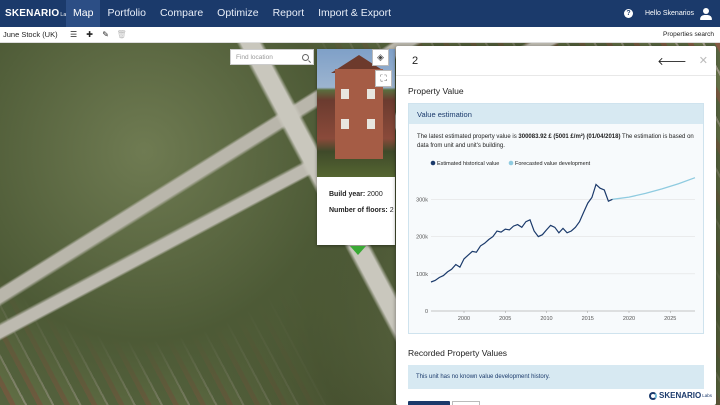  What do you see at coordinates (126, 13) in the screenshot?
I see `nav-portfolio: Portfolio` at bounding box center [126, 13].